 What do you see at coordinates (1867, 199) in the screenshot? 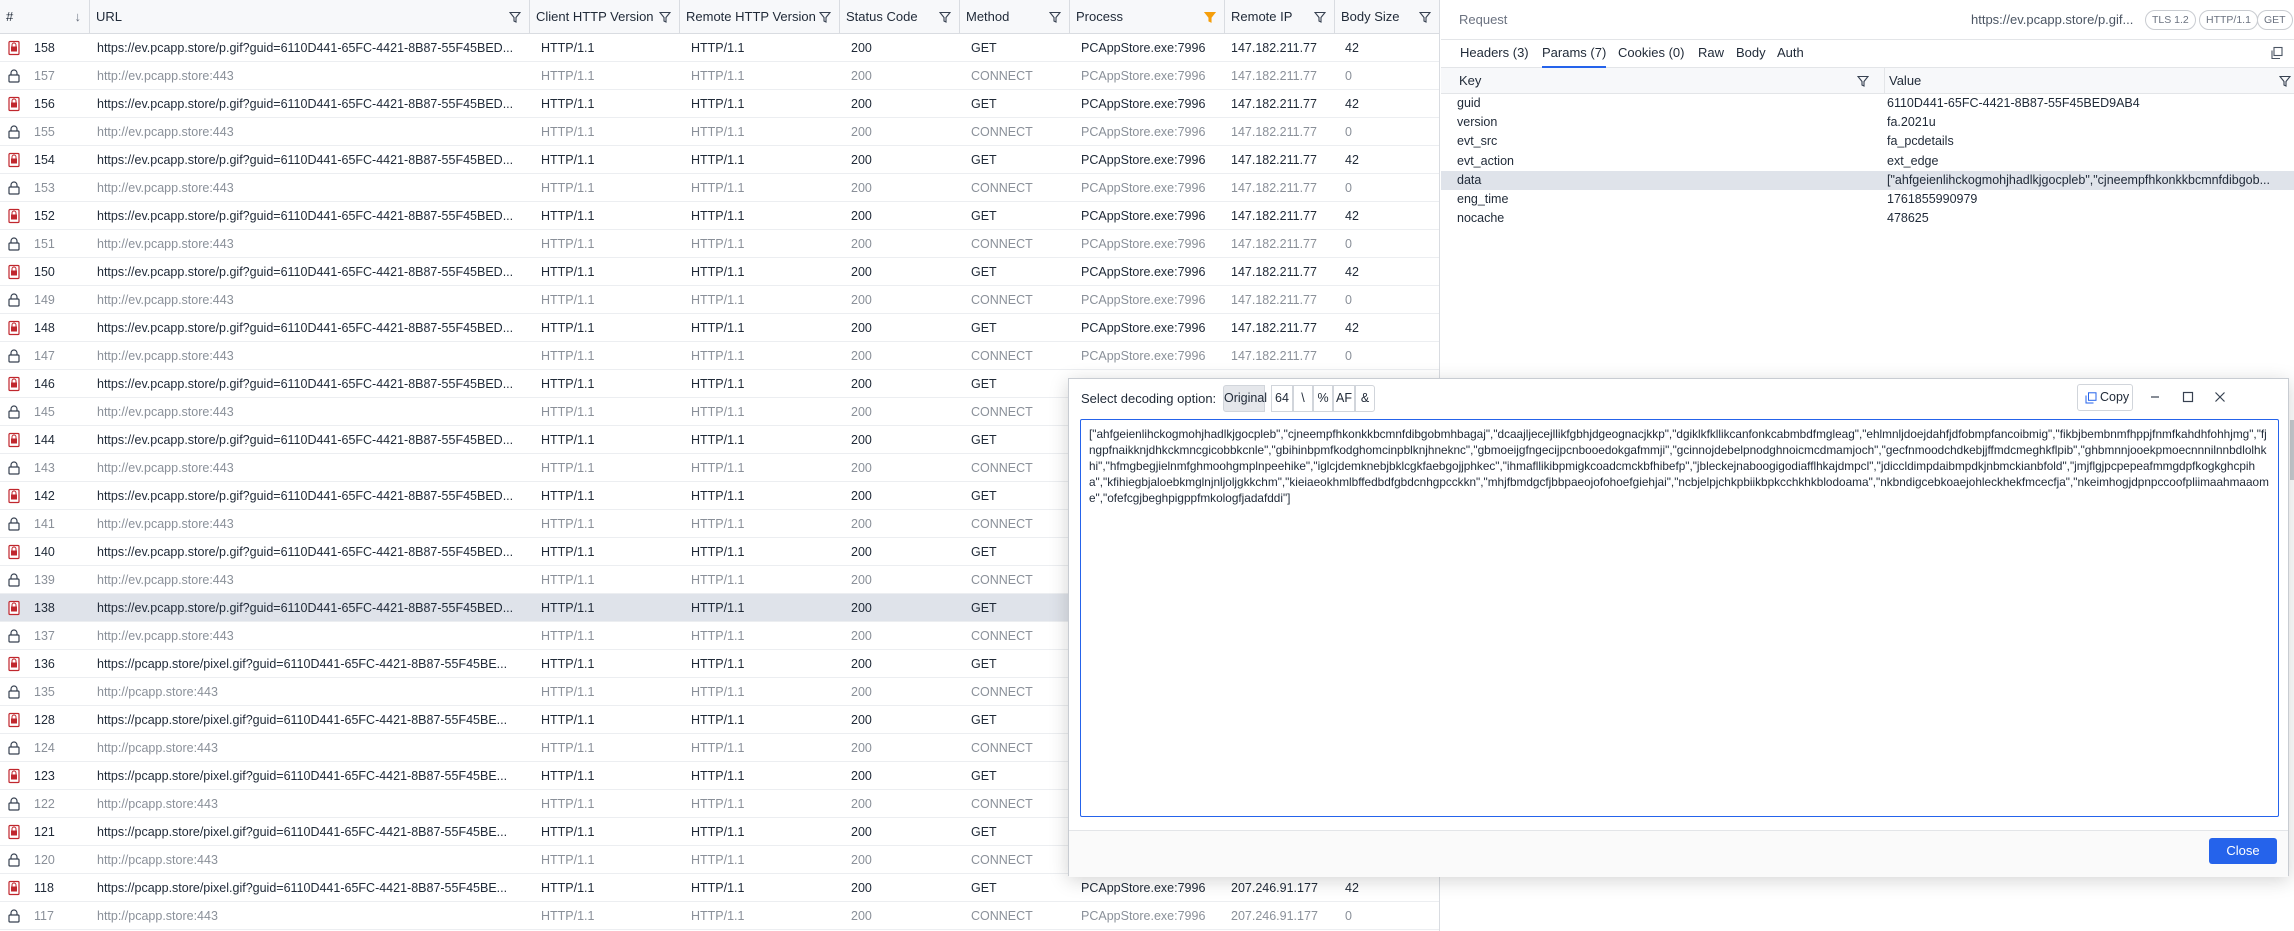
I see `param-row: eng_time 1761855990979` at bounding box center [1867, 199].